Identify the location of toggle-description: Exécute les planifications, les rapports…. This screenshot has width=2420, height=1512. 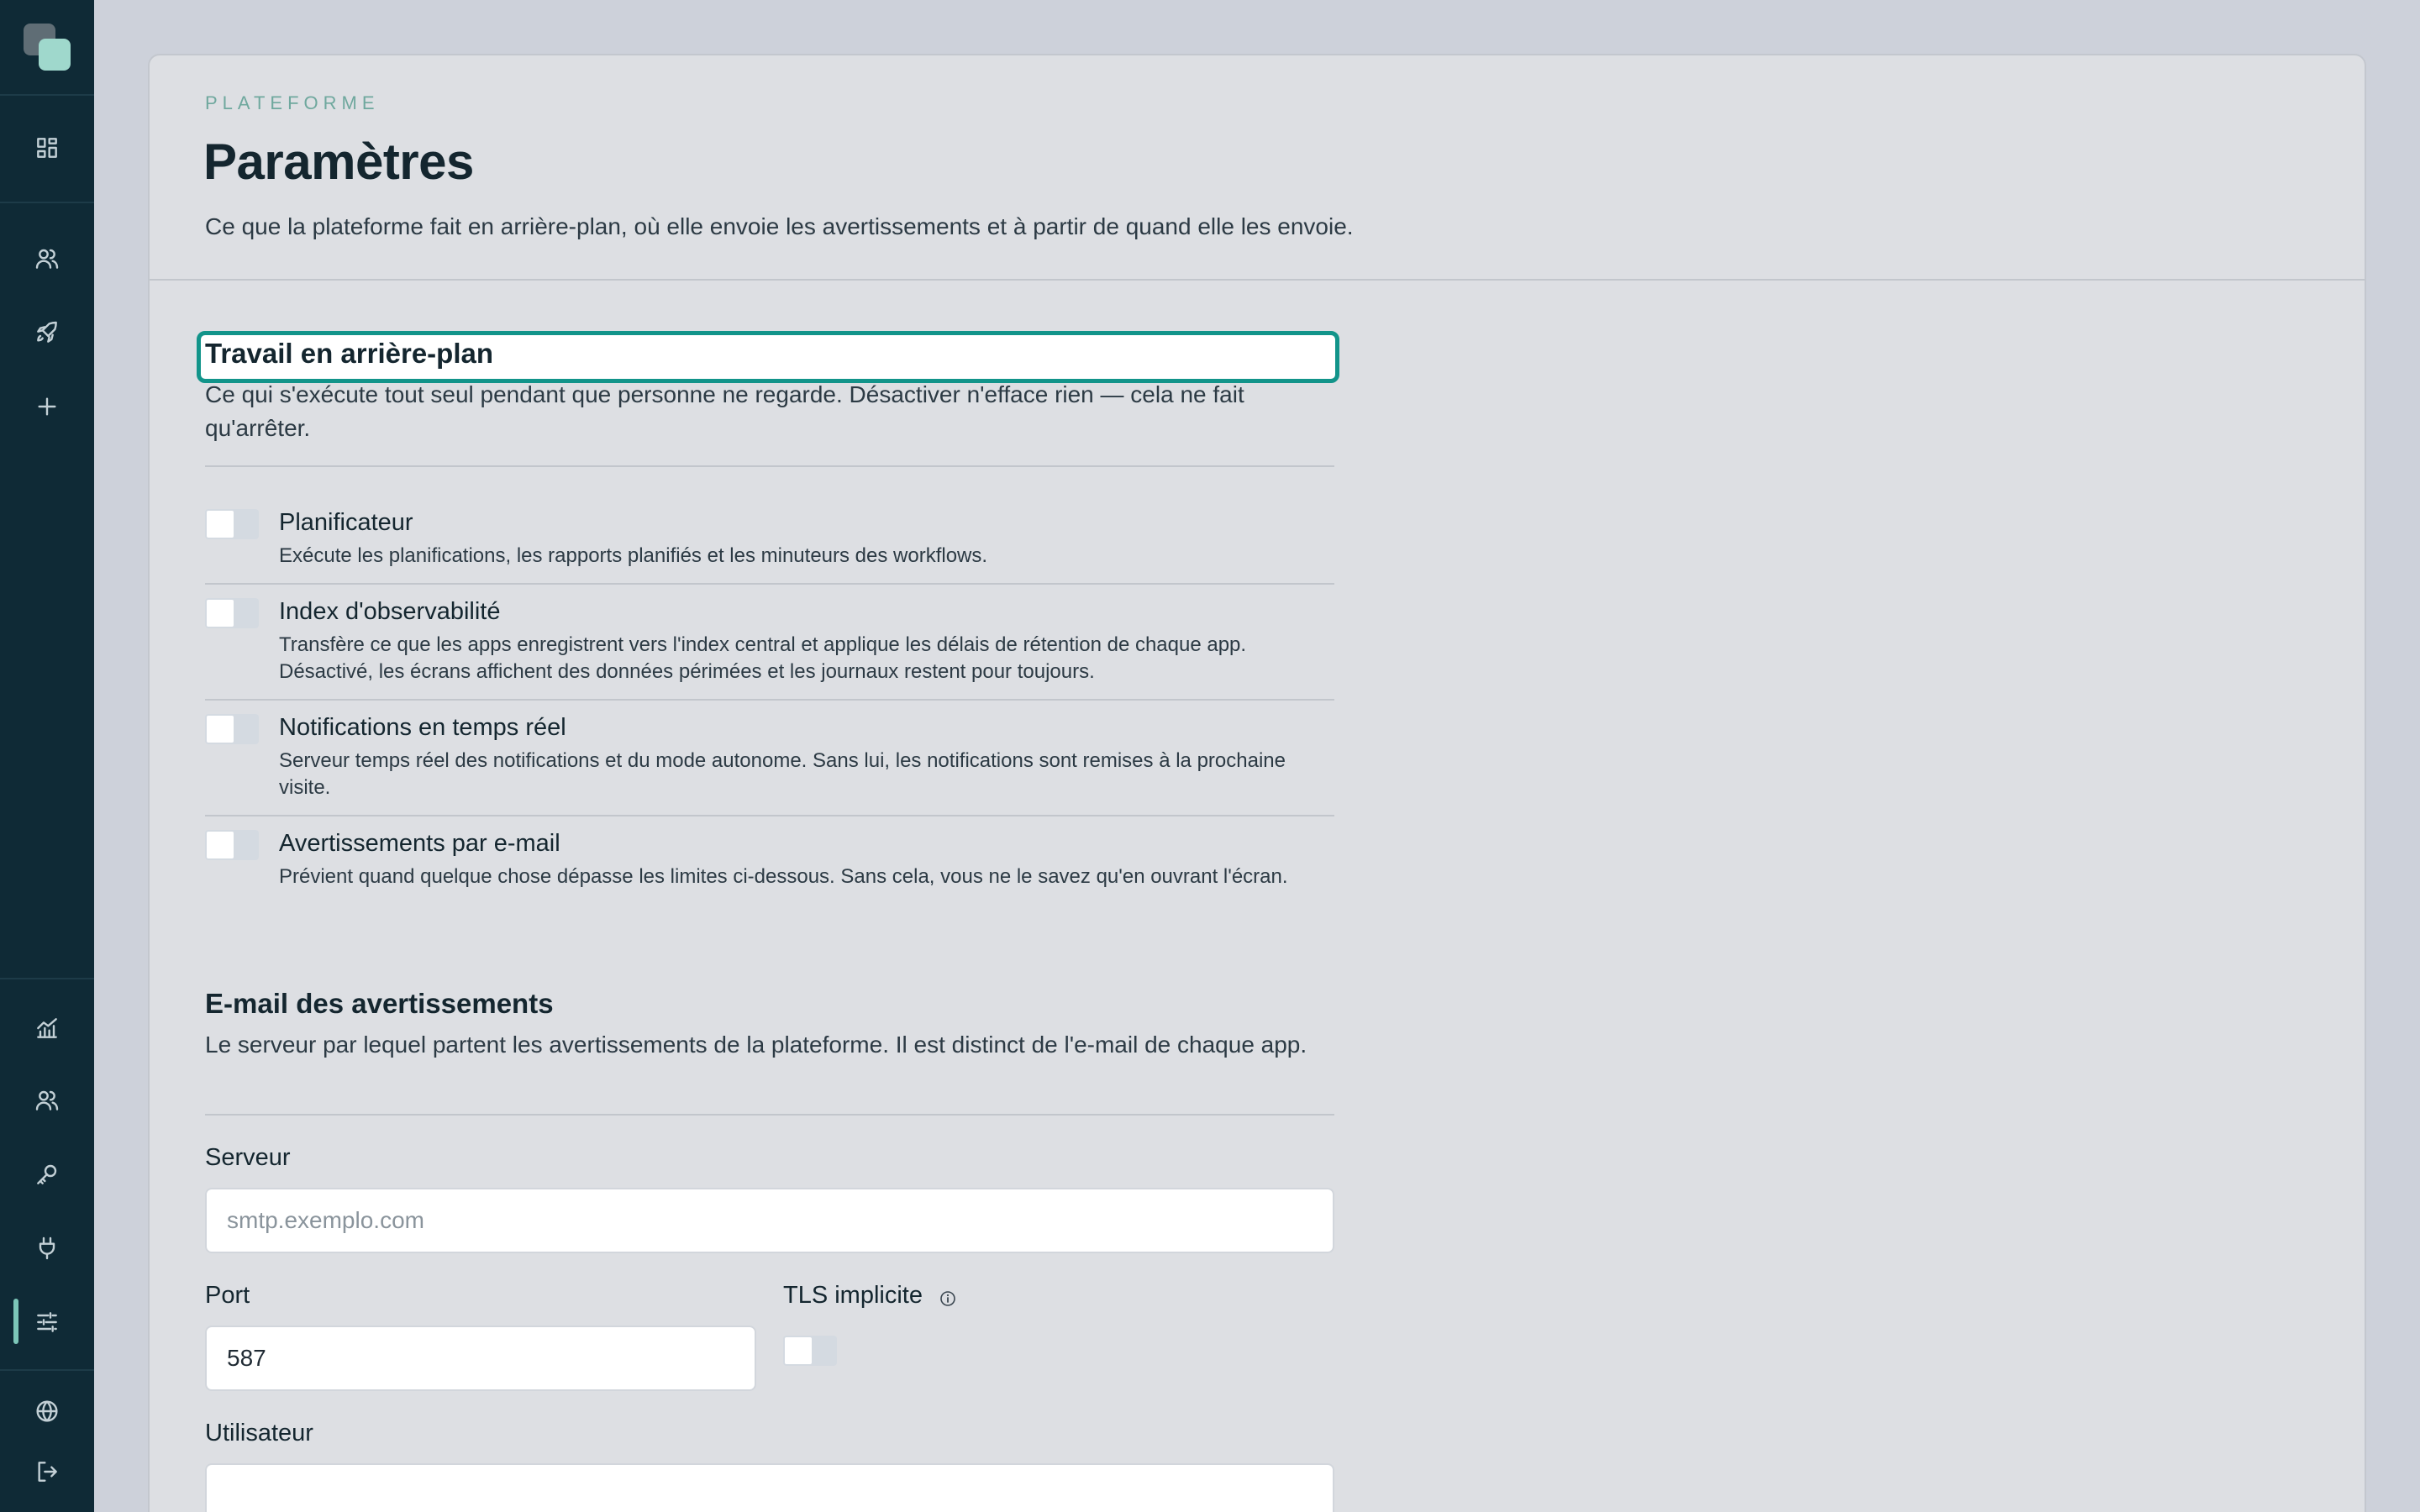
(633, 555).